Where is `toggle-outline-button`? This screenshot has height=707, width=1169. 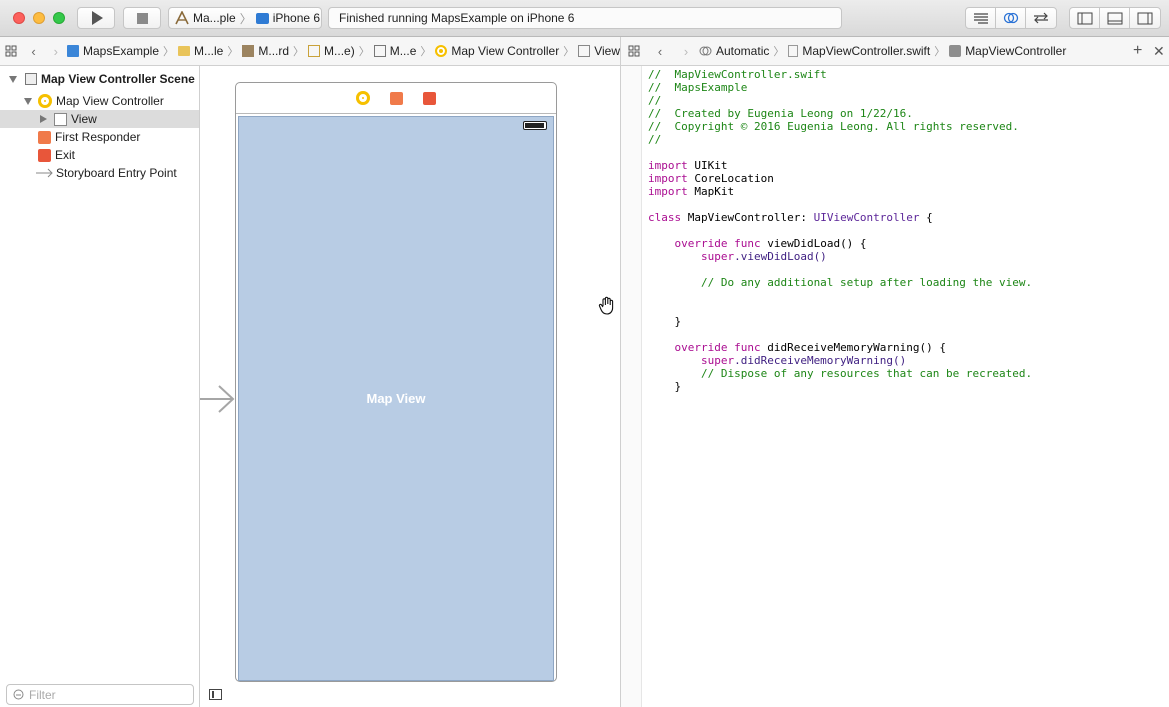 toggle-outline-button is located at coordinates (215, 694).